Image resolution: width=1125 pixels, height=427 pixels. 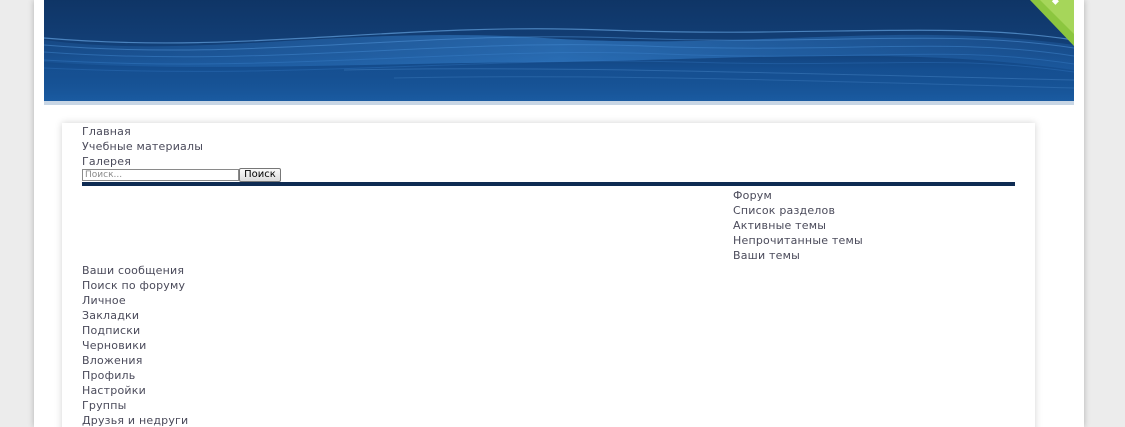 I want to click on forum-link-unread-topics: Непрочитанные темы, so click(x=798, y=240).